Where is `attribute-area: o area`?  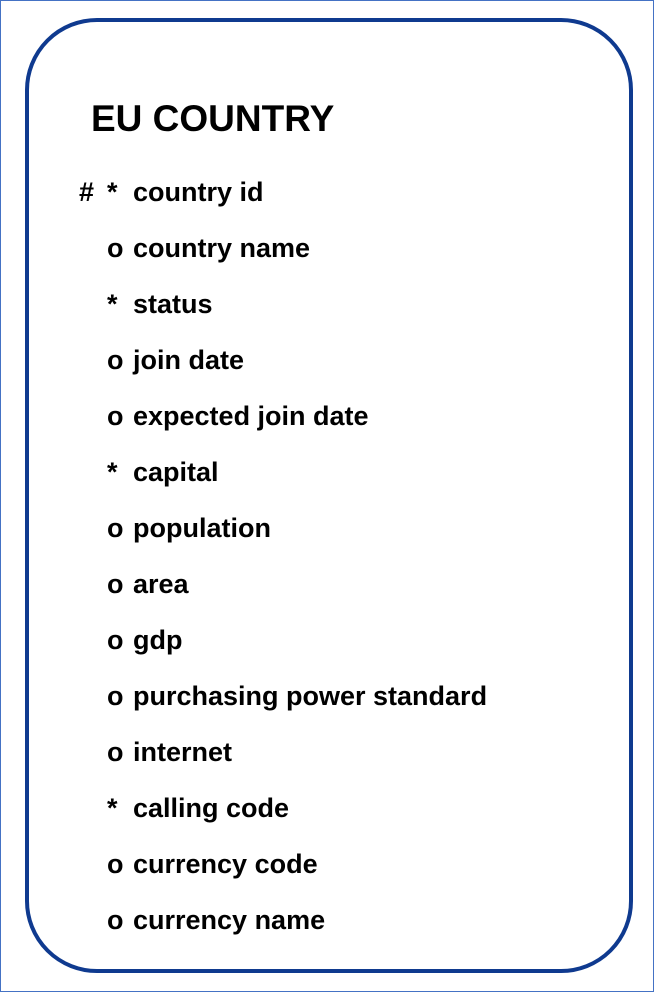 attribute-area: o area is located at coordinates (283, 592).